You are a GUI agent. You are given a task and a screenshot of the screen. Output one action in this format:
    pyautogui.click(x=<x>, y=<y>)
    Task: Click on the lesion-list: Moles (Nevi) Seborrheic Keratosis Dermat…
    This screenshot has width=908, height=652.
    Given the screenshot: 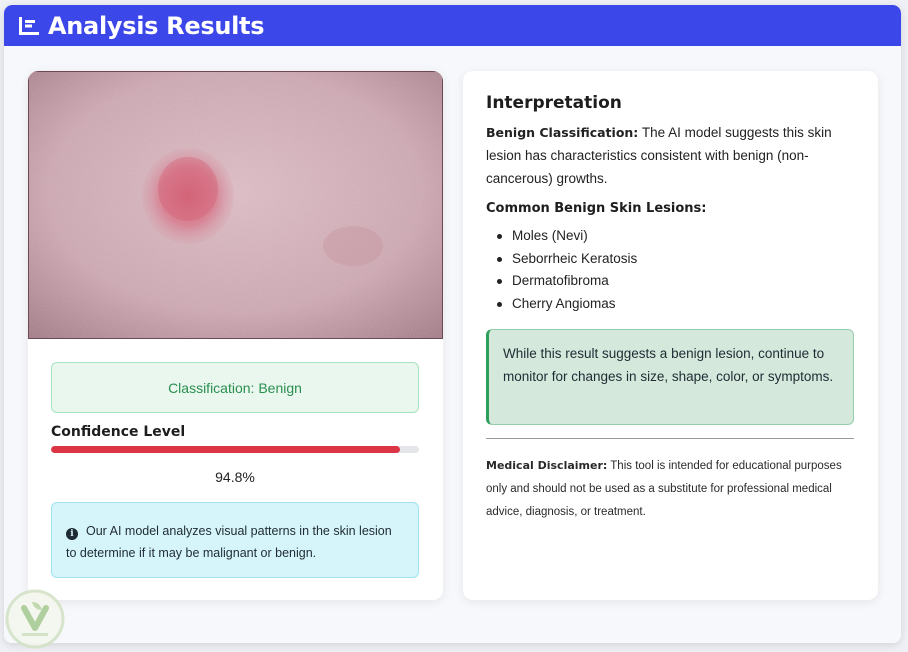 What is the action you would take?
    pyautogui.click(x=565, y=270)
    